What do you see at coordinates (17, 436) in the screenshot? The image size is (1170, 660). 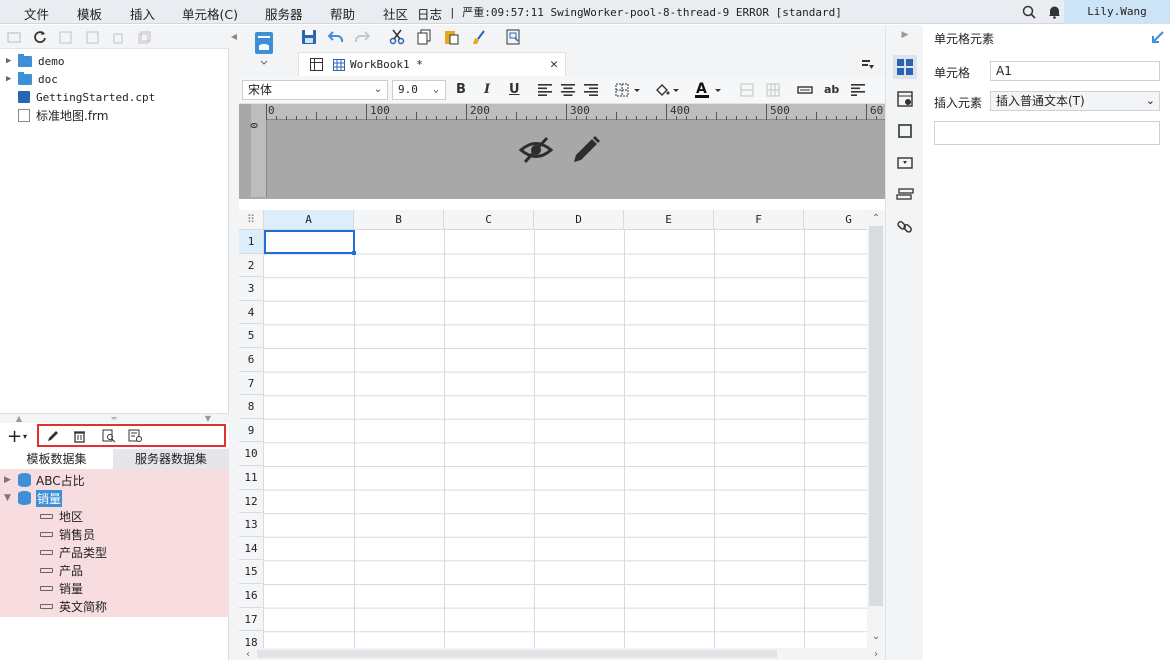 I see `add-dataset-icon: + ▾` at bounding box center [17, 436].